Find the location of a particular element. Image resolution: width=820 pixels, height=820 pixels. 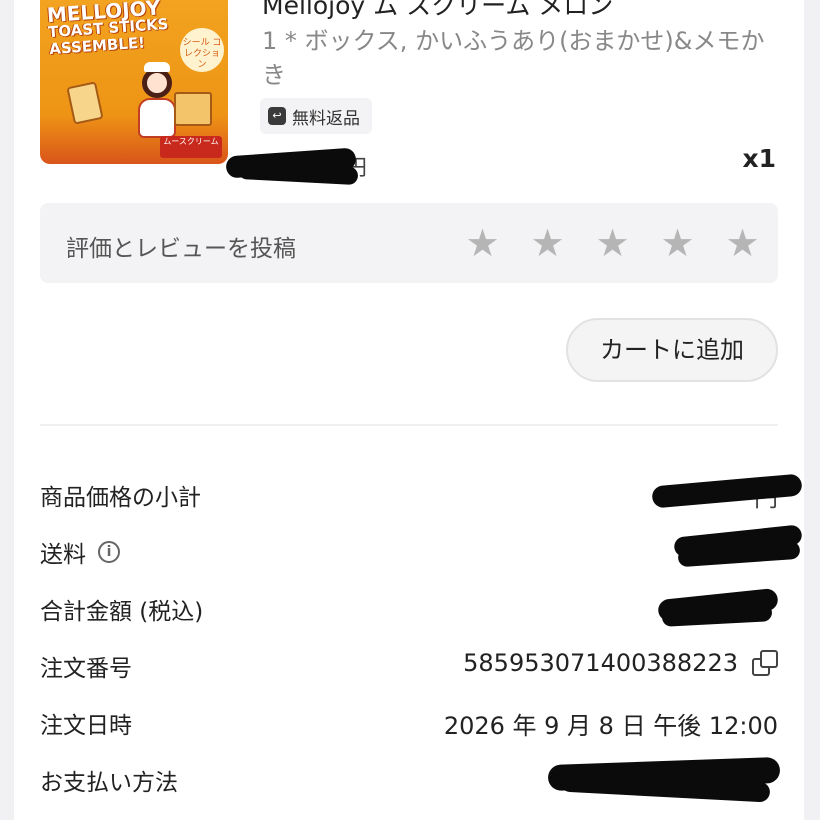

rating-stars: ★ ★ ★ ★ ★ is located at coordinates (612, 243).